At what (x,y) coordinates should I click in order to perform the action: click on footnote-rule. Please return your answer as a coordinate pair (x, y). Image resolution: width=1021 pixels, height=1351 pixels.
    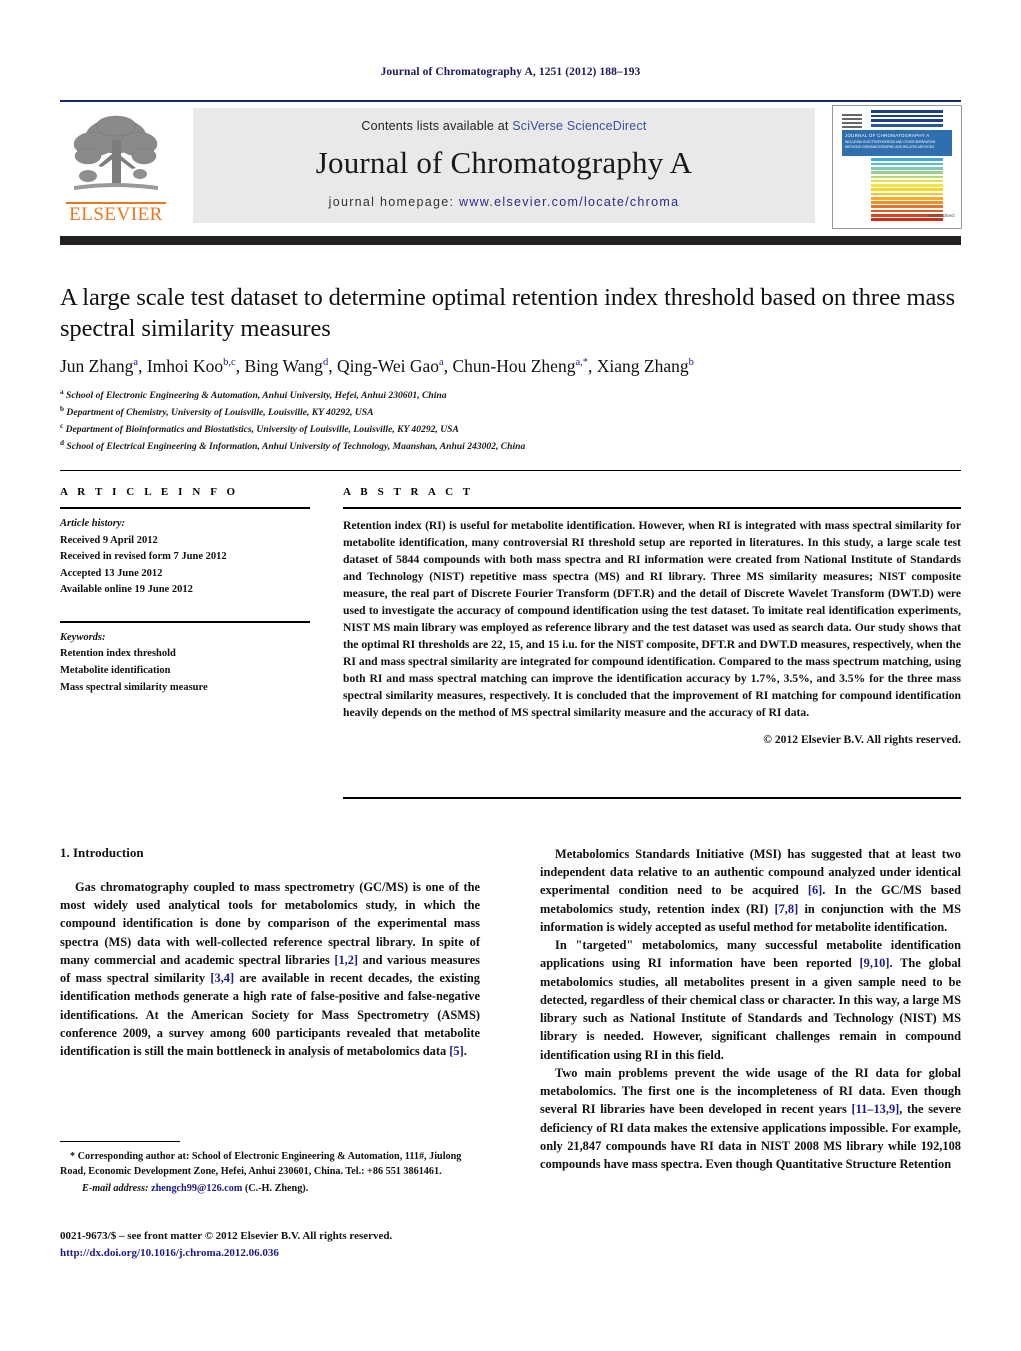
    Looking at the image, I should click on (120, 1141).